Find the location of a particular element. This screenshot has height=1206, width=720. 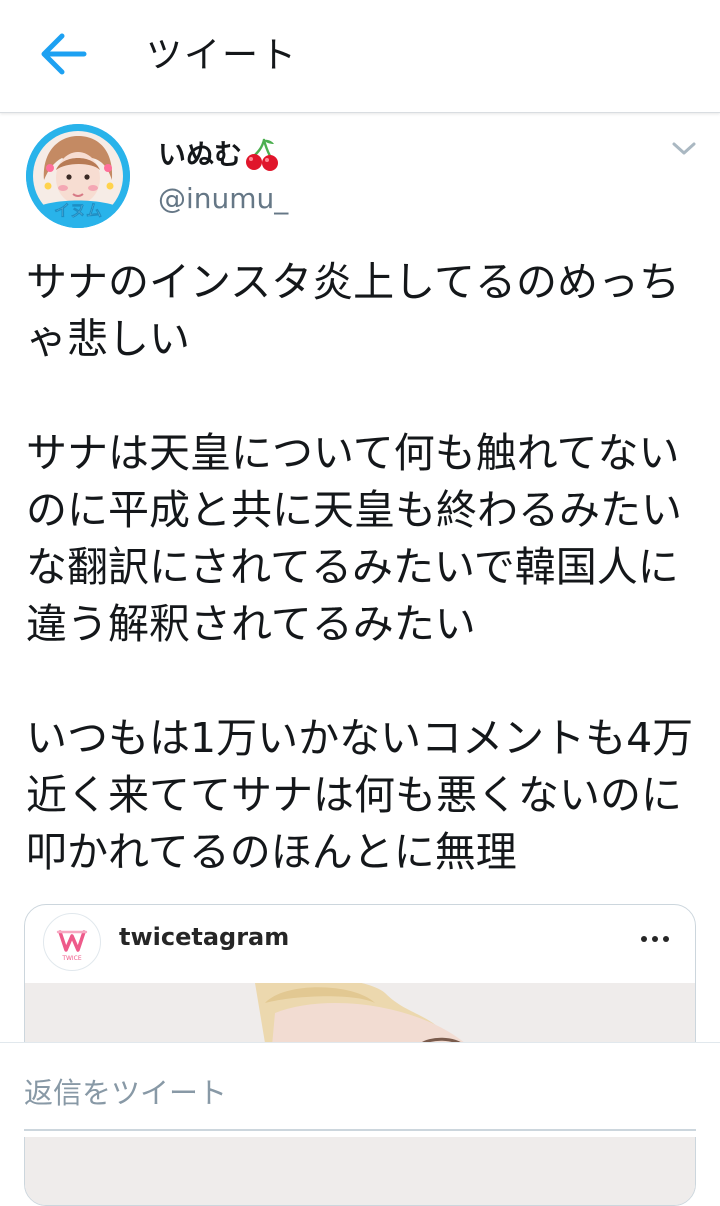

author-display-name: いぬむ is located at coordinates (219, 155).